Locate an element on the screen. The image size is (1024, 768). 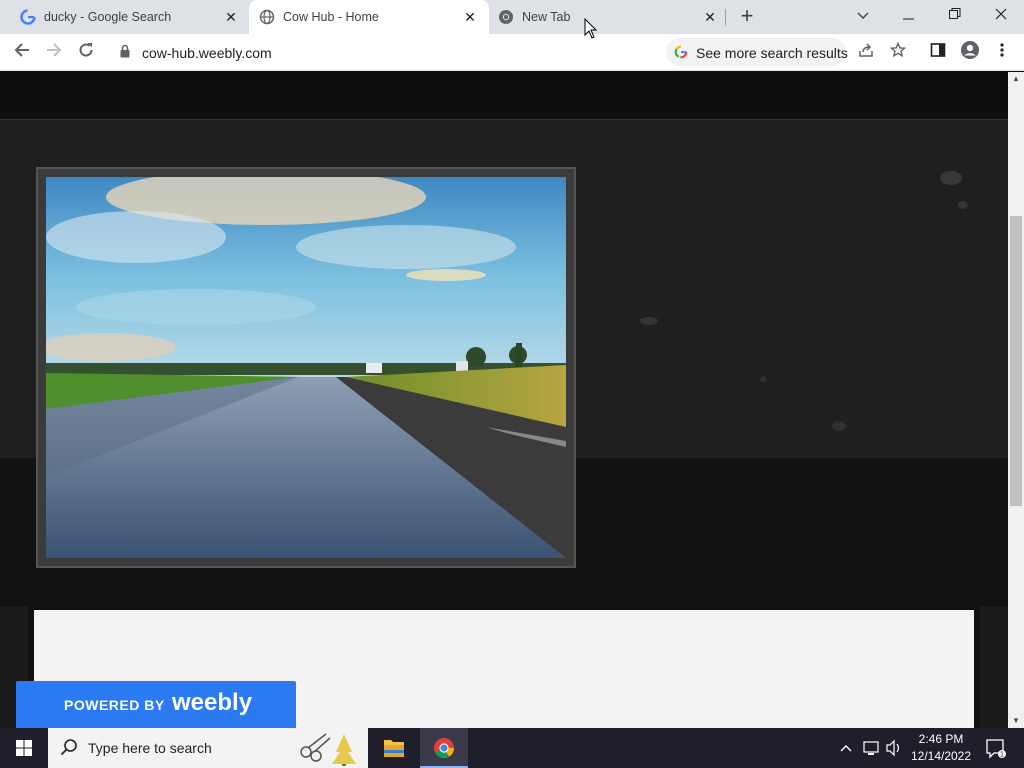
search-icon is located at coordinates (68, 747).